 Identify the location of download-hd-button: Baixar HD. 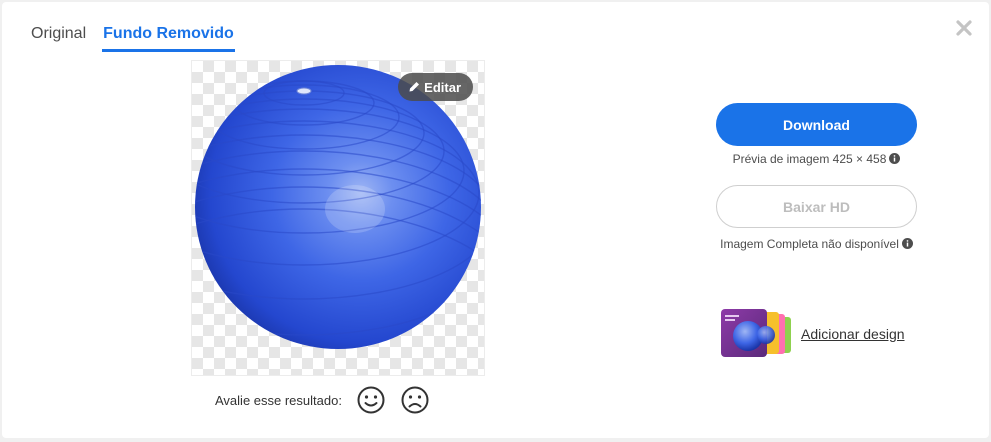
(816, 206).